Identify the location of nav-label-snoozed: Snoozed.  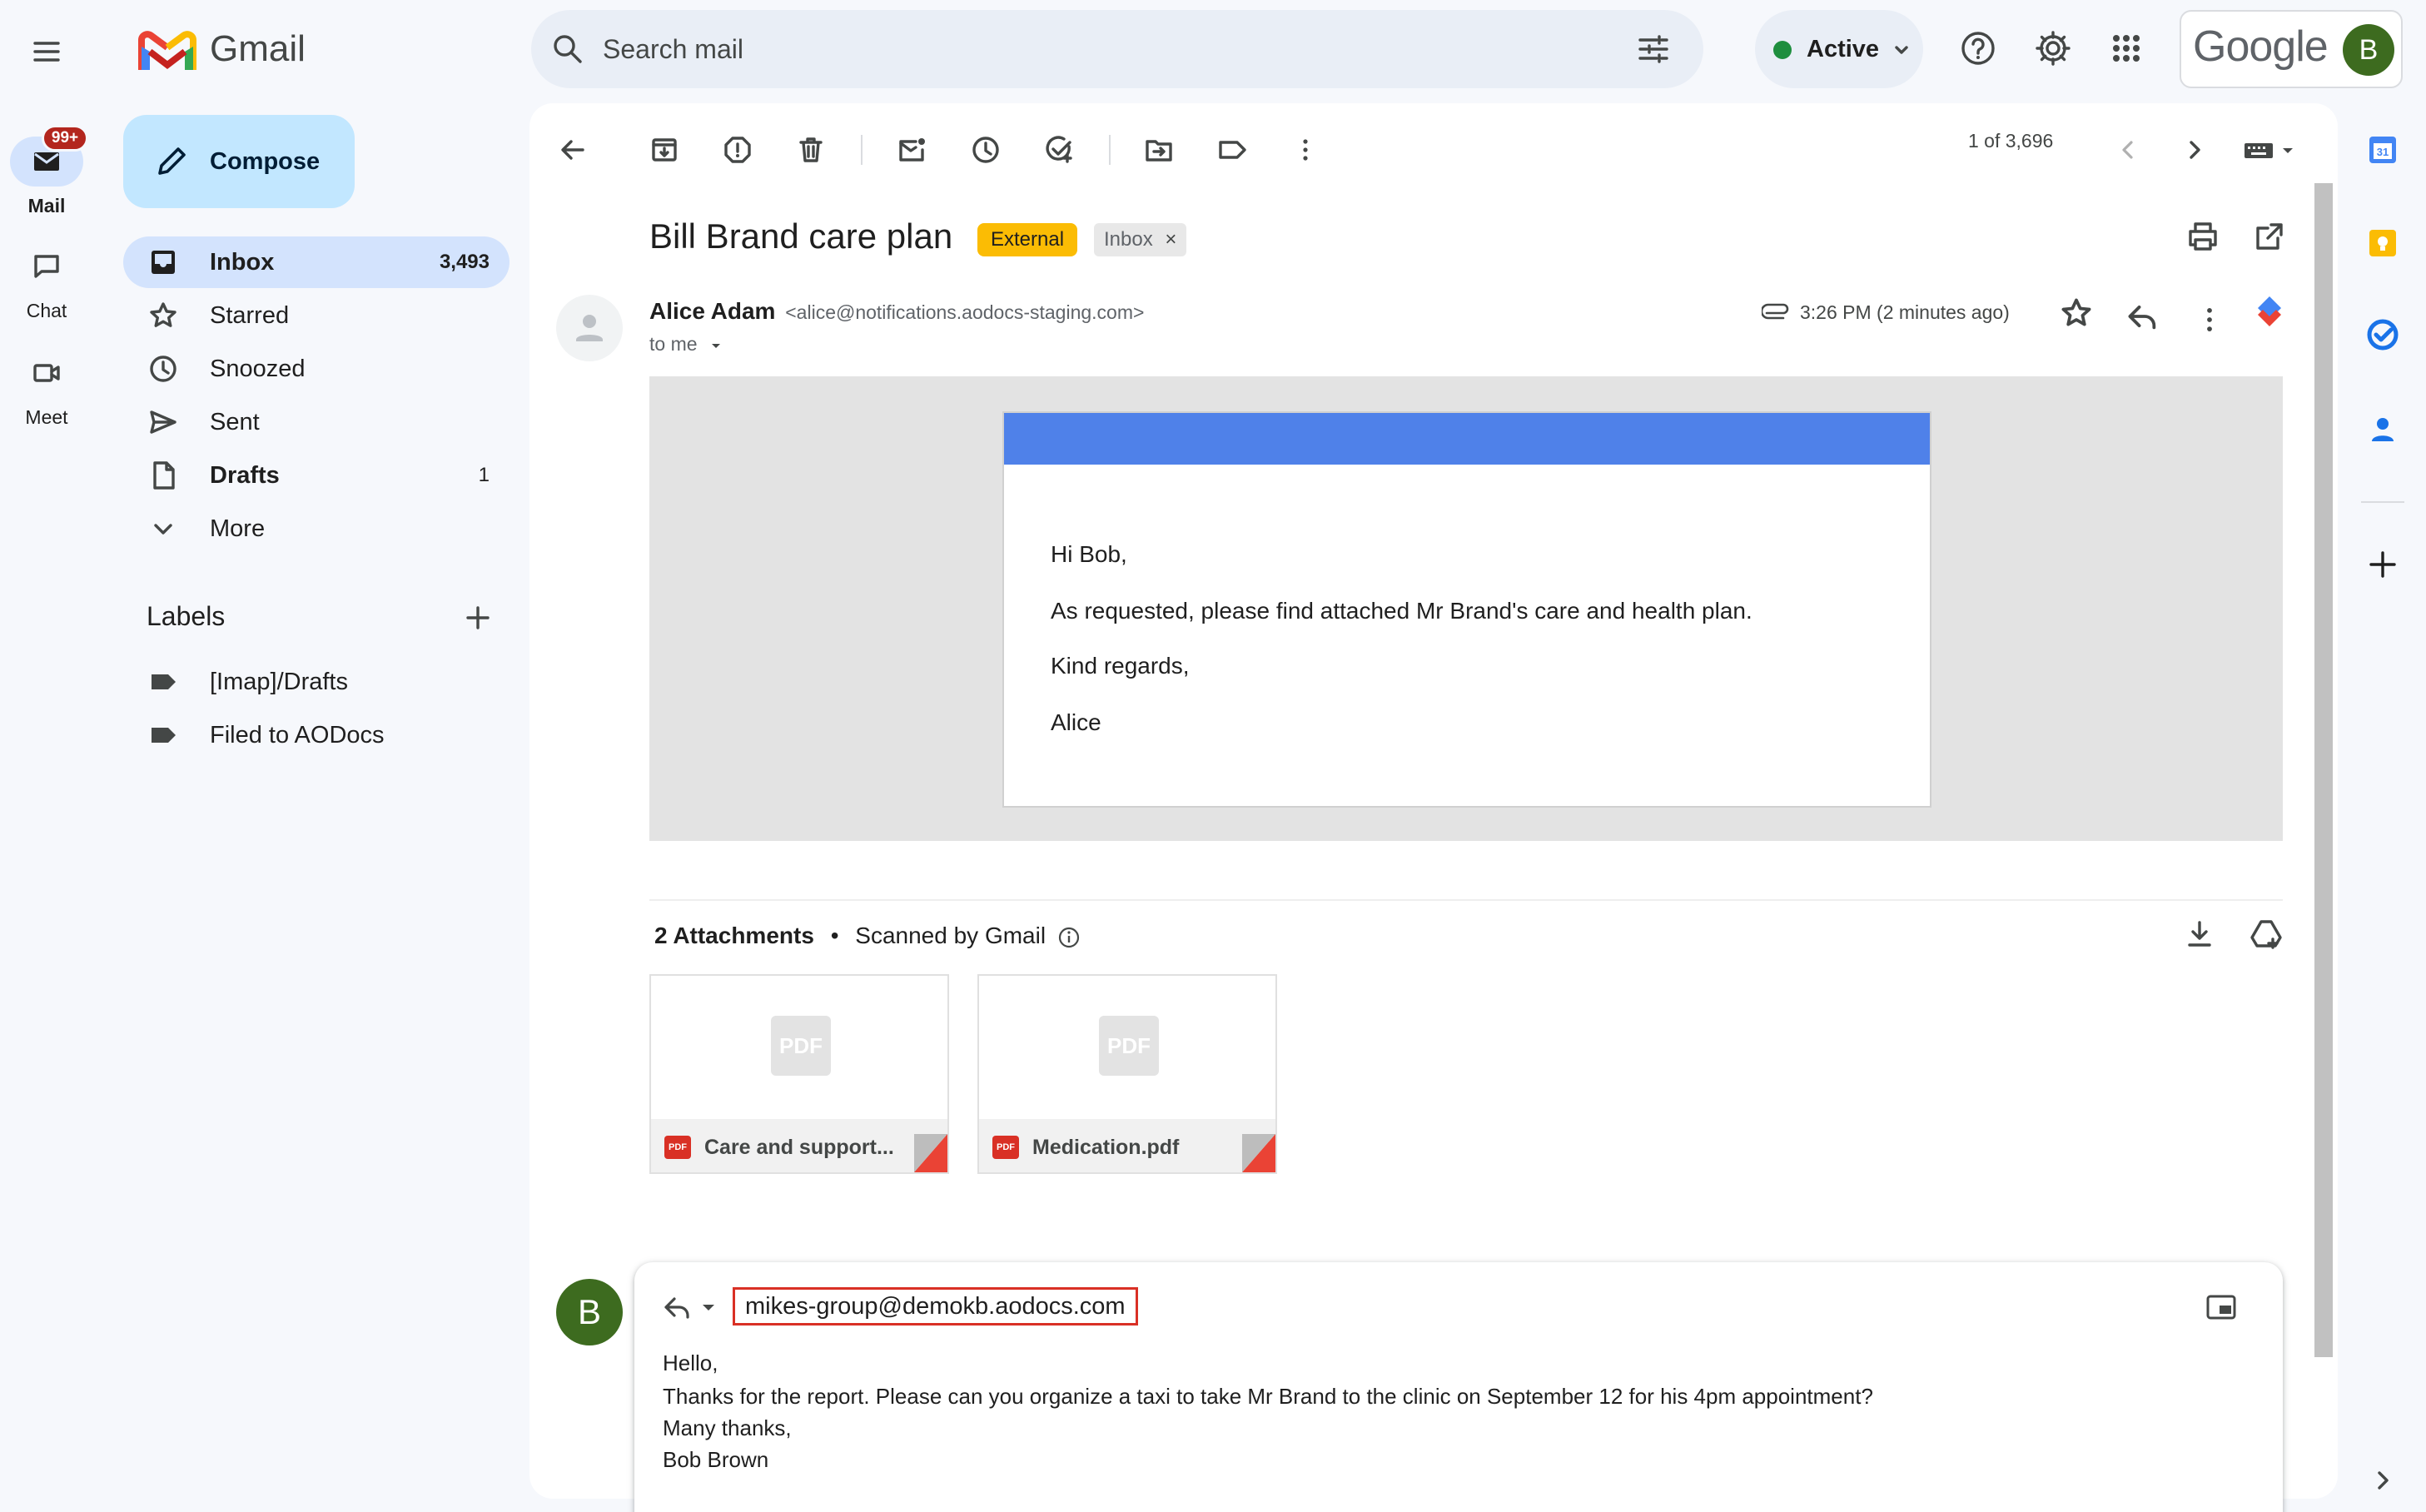
(258, 369).